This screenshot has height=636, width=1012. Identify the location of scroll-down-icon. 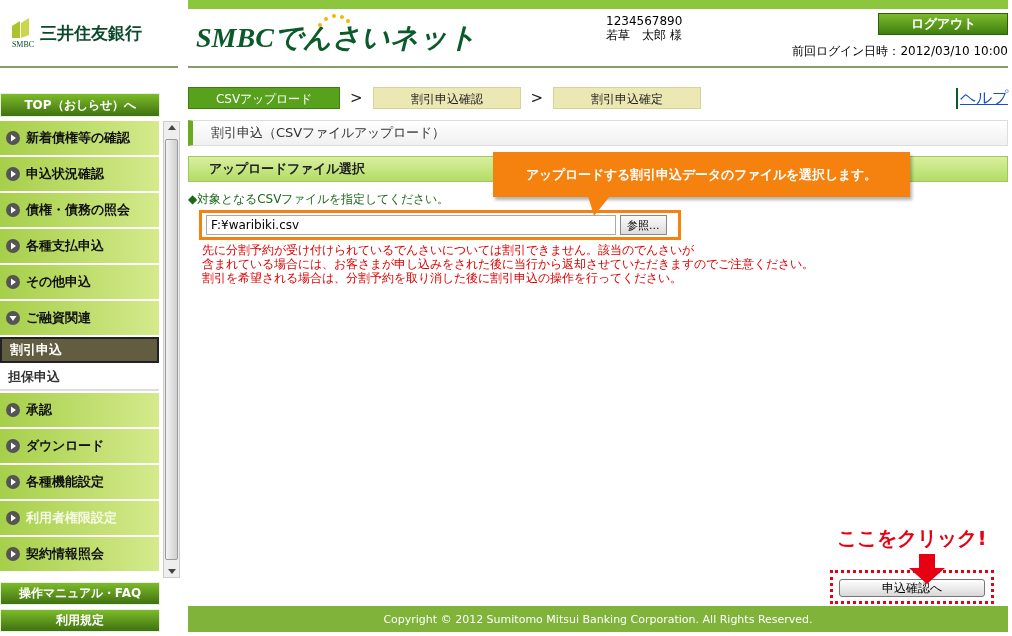
(171, 571).